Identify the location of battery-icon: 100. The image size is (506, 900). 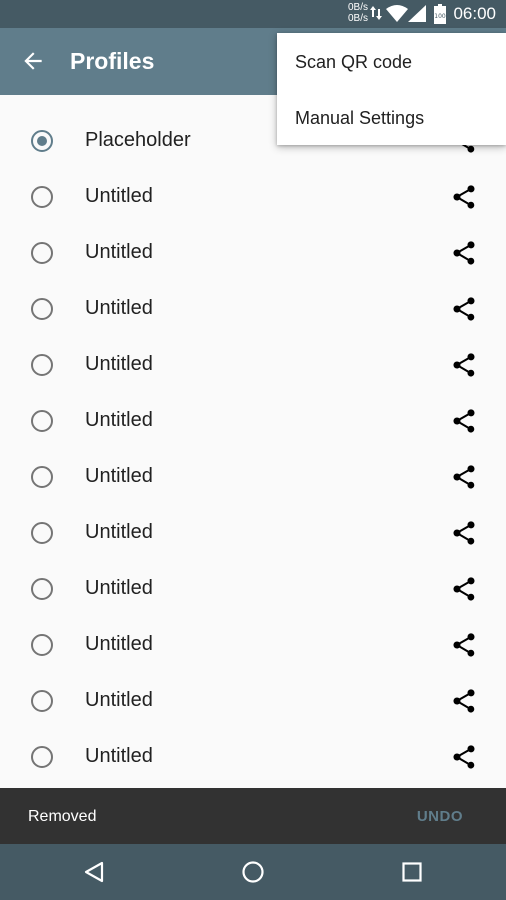
(440, 14).